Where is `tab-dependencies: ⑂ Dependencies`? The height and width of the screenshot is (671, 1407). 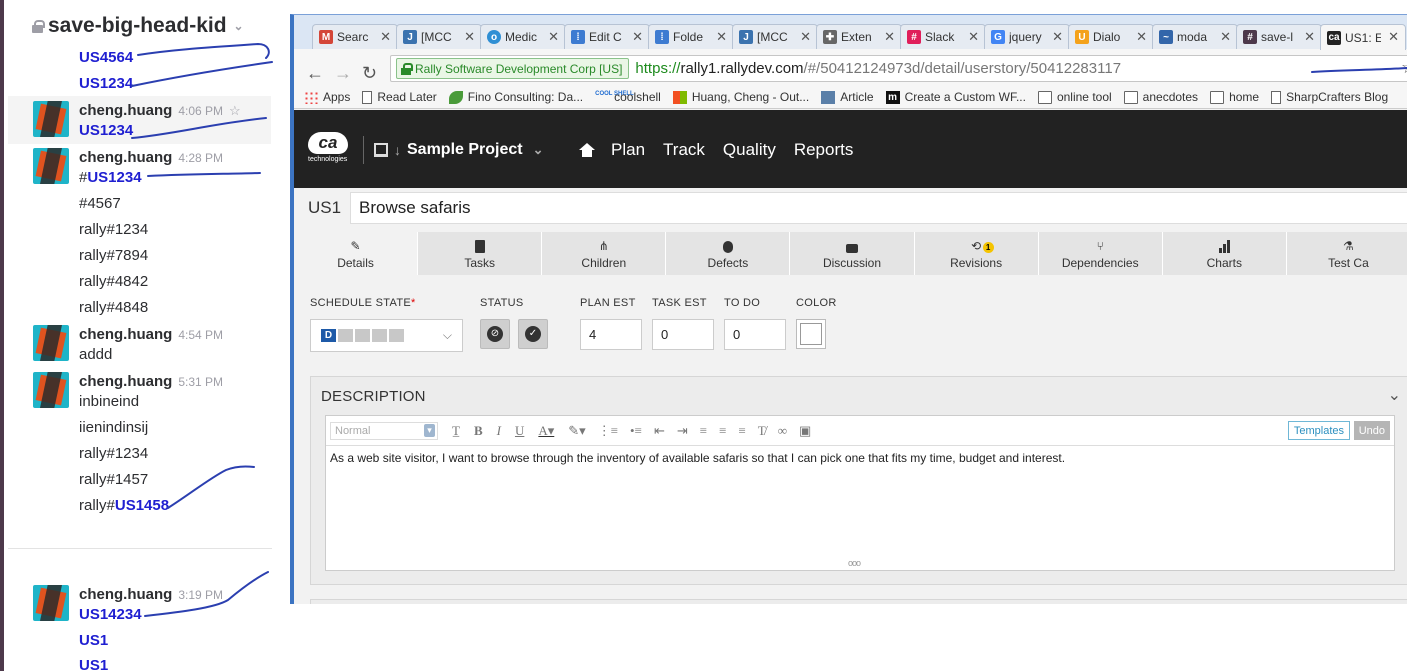 tab-dependencies: ⑂ Dependencies is located at coordinates (1100, 253).